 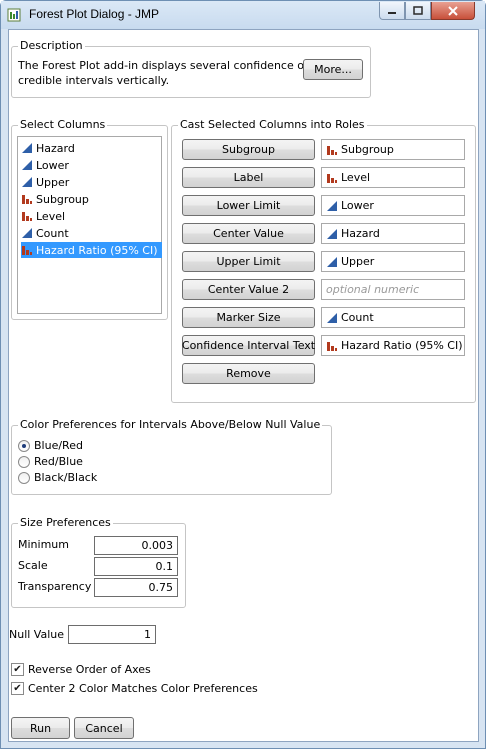 I want to click on cancel-button: Cancel, so click(x=104, y=728).